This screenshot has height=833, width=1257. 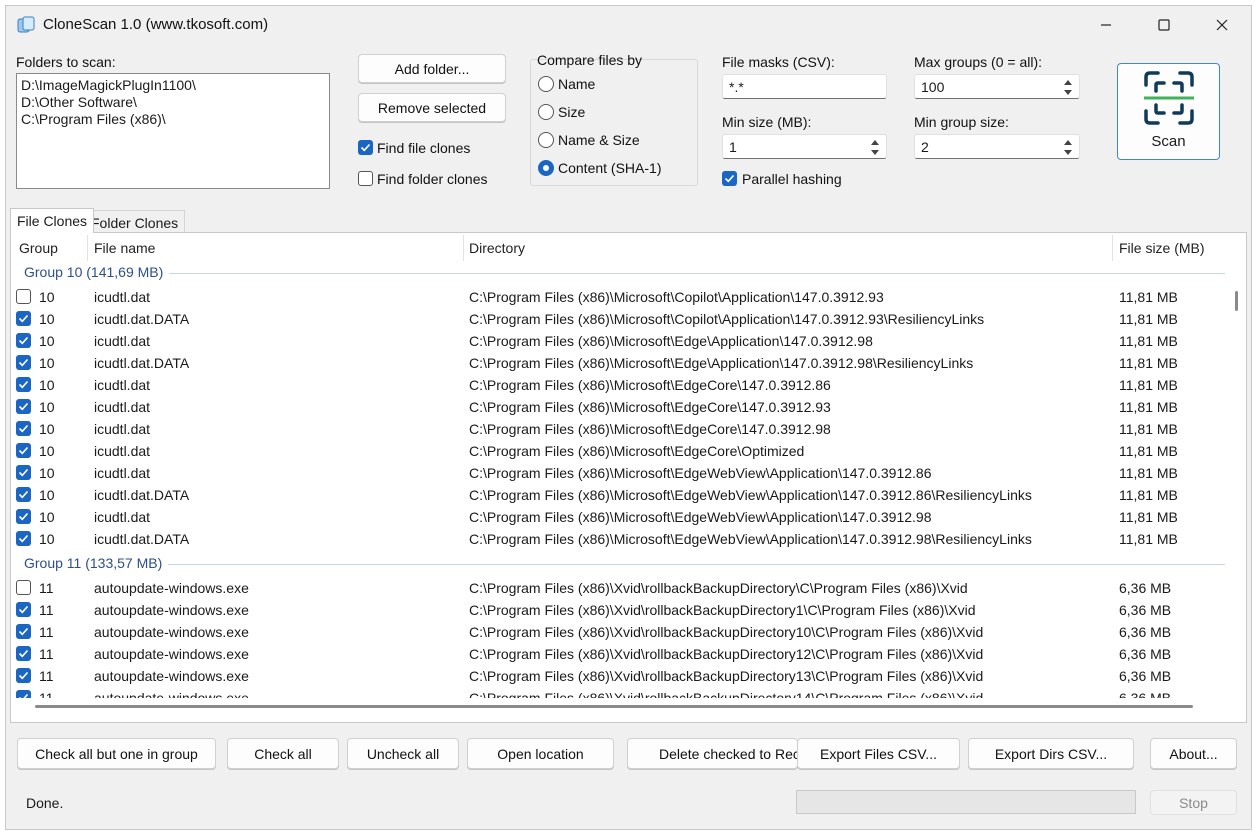 What do you see at coordinates (156, 24) in the screenshot?
I see `window-title: CloneScan 1.0 (www.tkosoft.com)` at bounding box center [156, 24].